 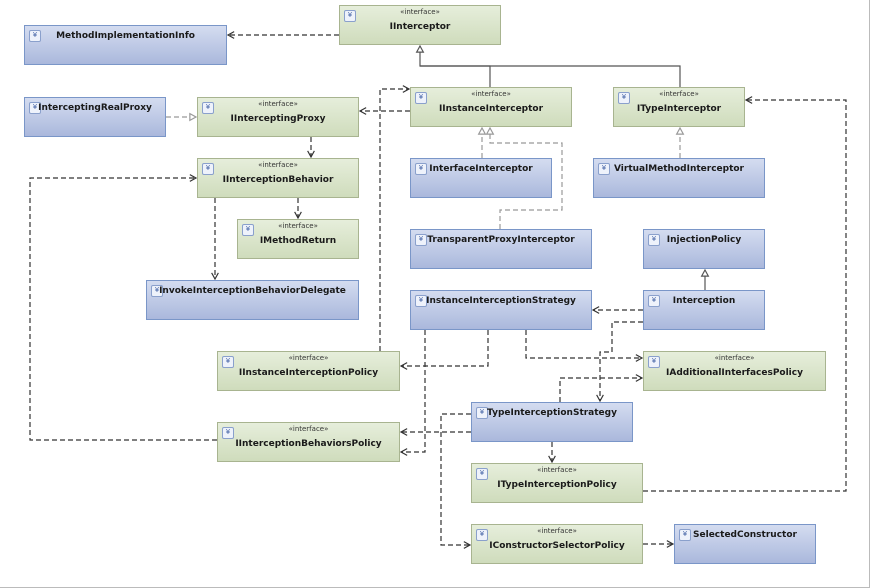 I want to click on box-name: InjectionPolicy, so click(x=704, y=240).